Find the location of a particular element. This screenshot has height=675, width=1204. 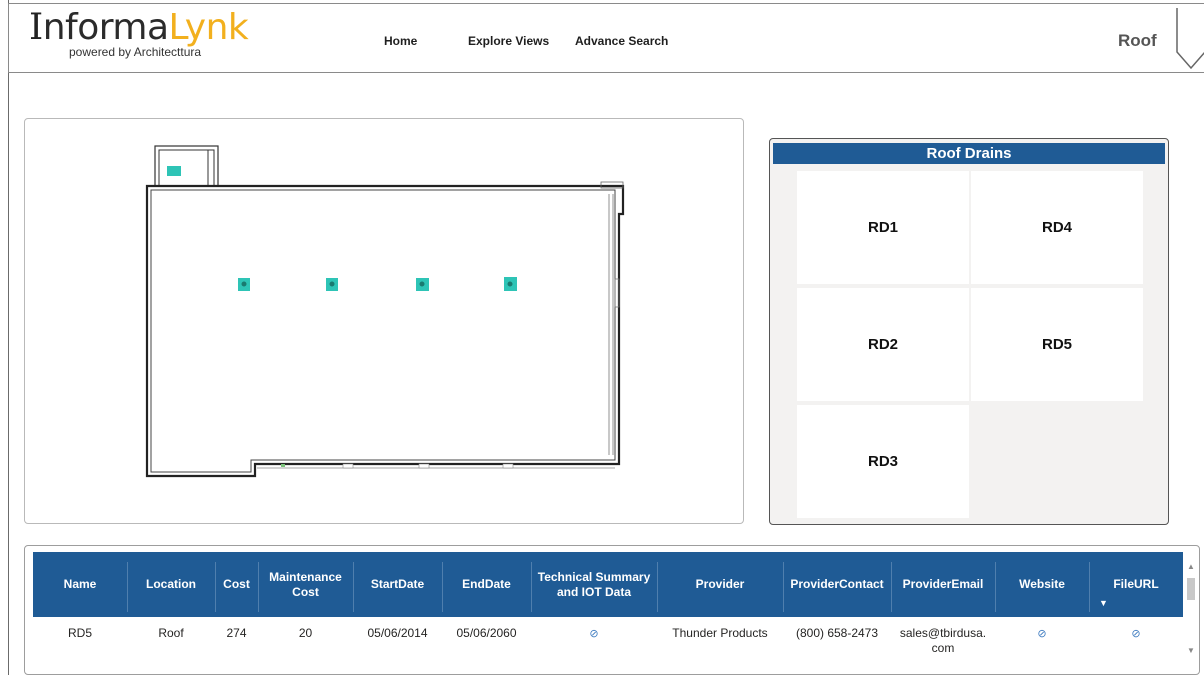

nav-explore-views: Explore Views is located at coordinates (508, 41).